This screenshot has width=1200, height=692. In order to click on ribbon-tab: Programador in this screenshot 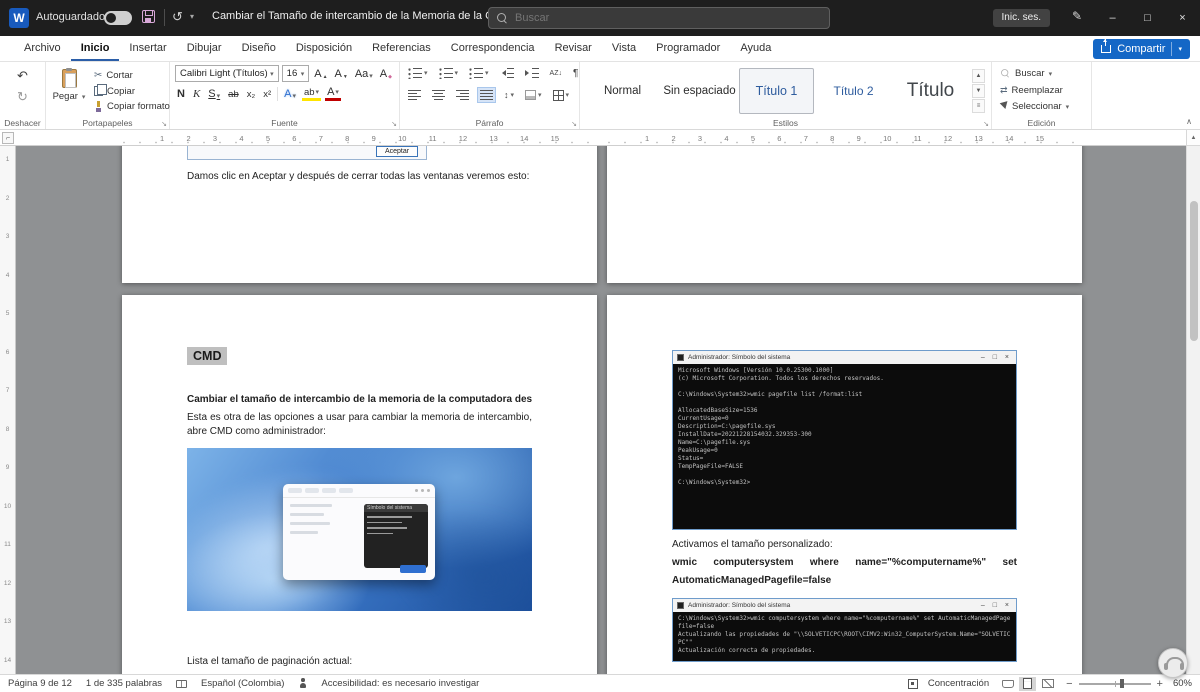, I will do `click(688, 48)`.